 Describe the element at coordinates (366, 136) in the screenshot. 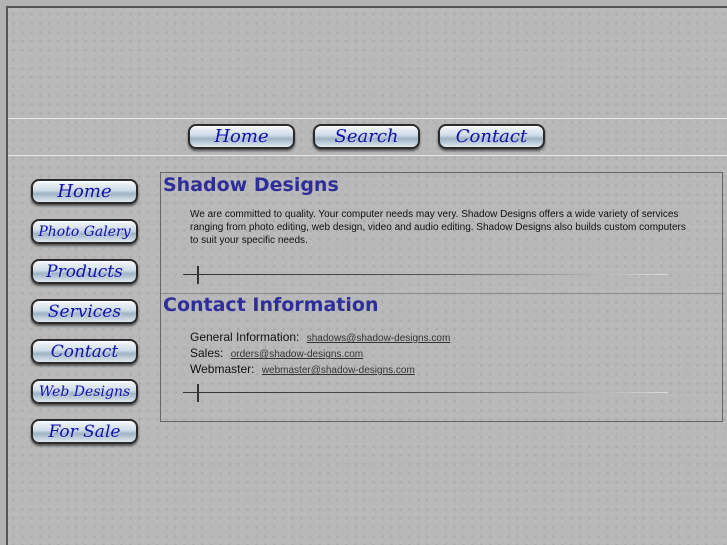

I see `top-nav-search-button: Search` at that location.